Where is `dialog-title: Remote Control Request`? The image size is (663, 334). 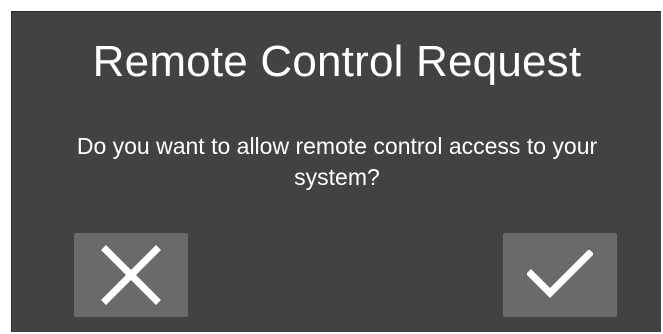
dialog-title: Remote Control Request is located at coordinates (337, 61).